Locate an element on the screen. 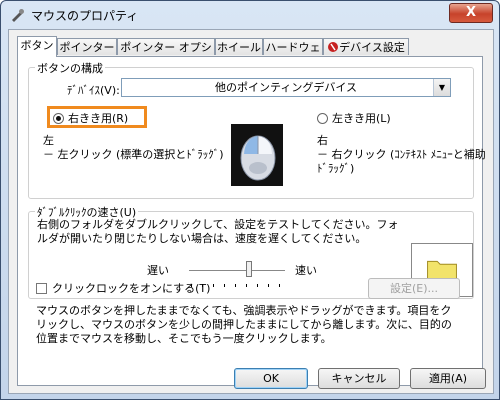 The width and height of the screenshot is (500, 400). tab-device-settings: デバイス設定 is located at coordinates (366, 46).